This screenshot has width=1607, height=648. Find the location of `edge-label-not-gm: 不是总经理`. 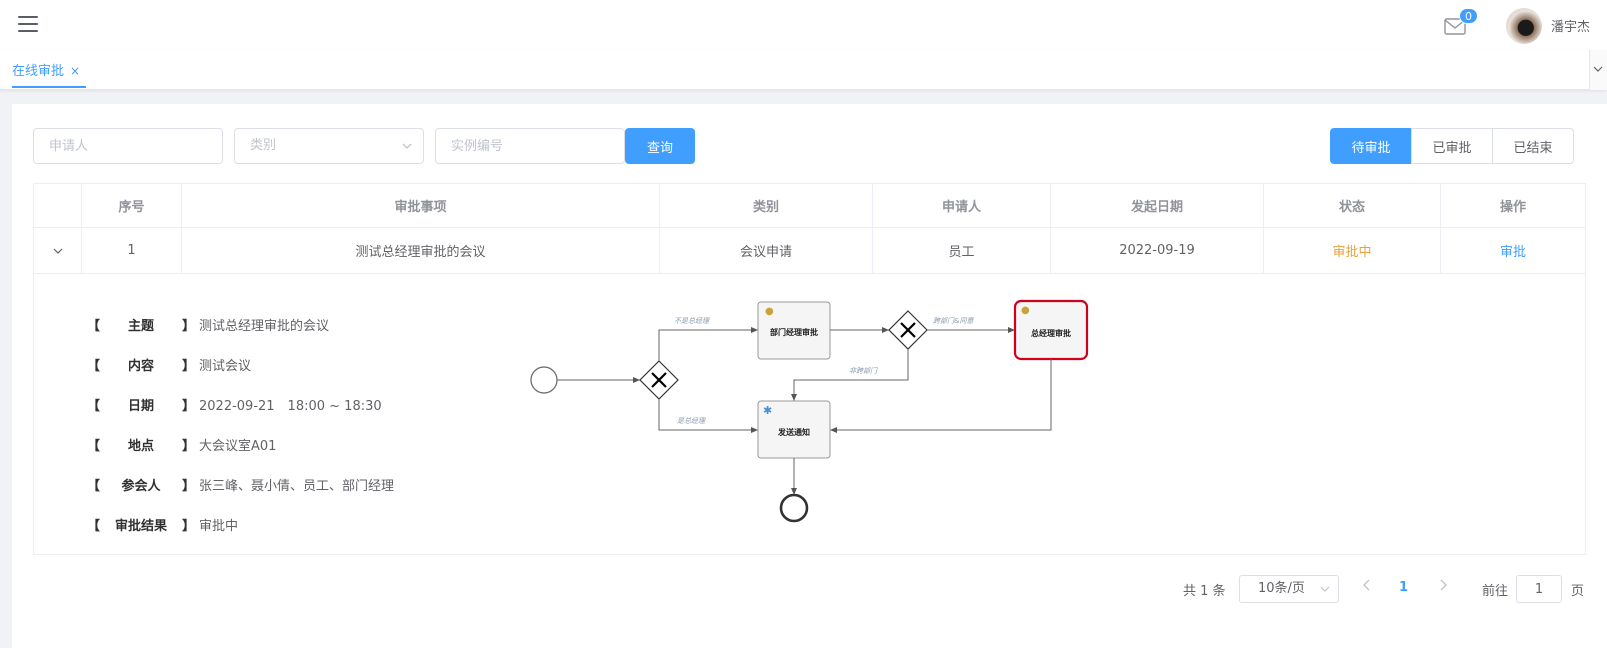

edge-label-not-gm: 不是总经理 is located at coordinates (692, 321).